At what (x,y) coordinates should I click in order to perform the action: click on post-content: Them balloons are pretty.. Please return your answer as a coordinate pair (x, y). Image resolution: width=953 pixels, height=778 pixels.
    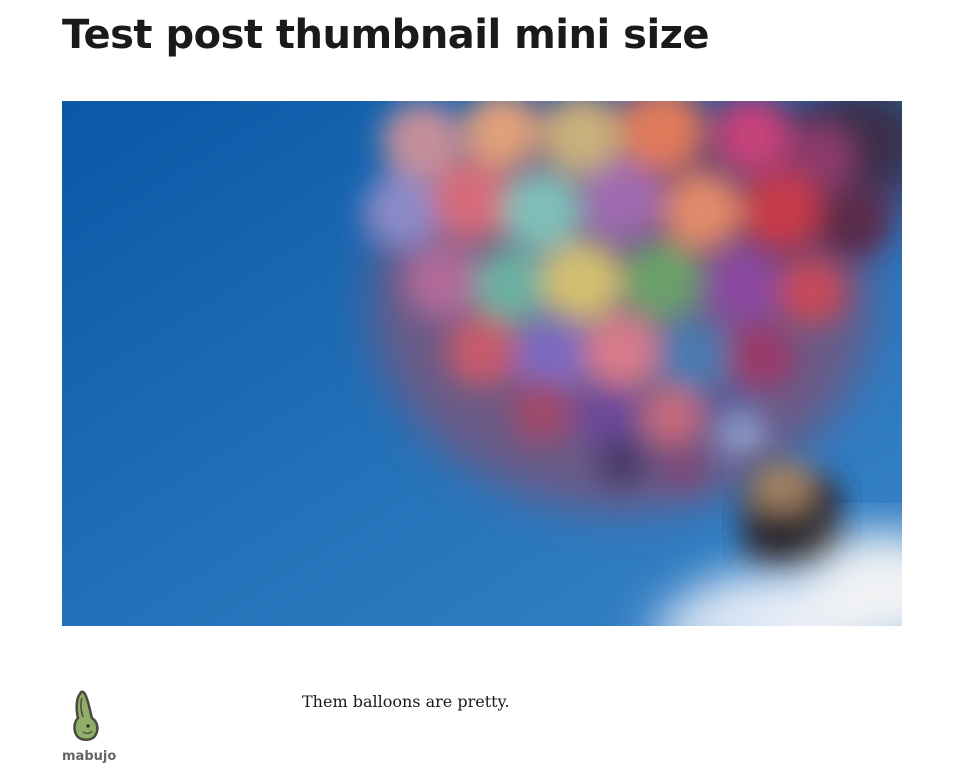
    Looking at the image, I should click on (406, 701).